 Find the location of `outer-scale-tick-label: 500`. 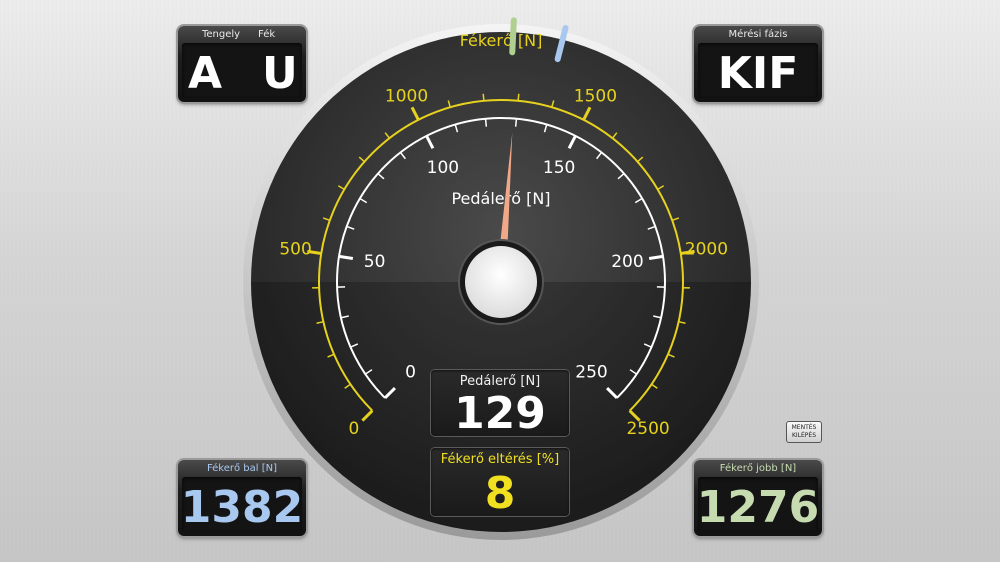

outer-scale-tick-label: 500 is located at coordinates (295, 249).